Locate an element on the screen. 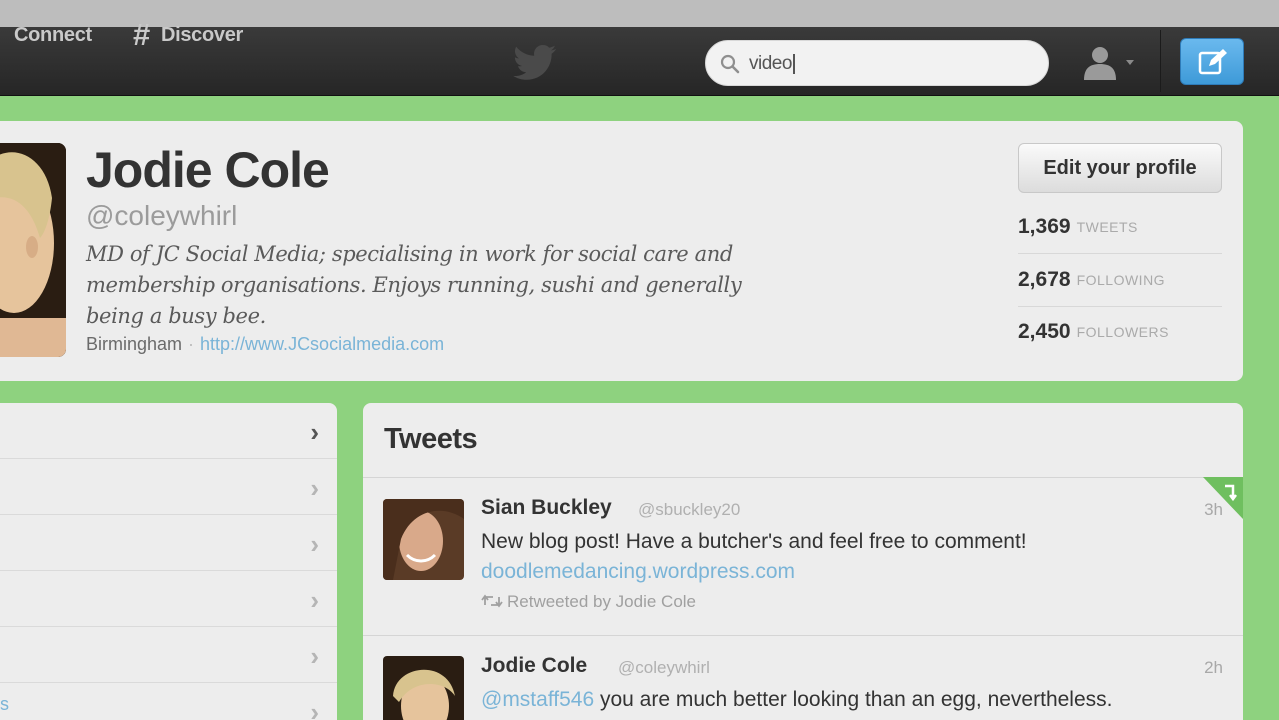 The height and width of the screenshot is (720, 1279). stat-tweets: 1,369 TWEETS is located at coordinates (1120, 227).